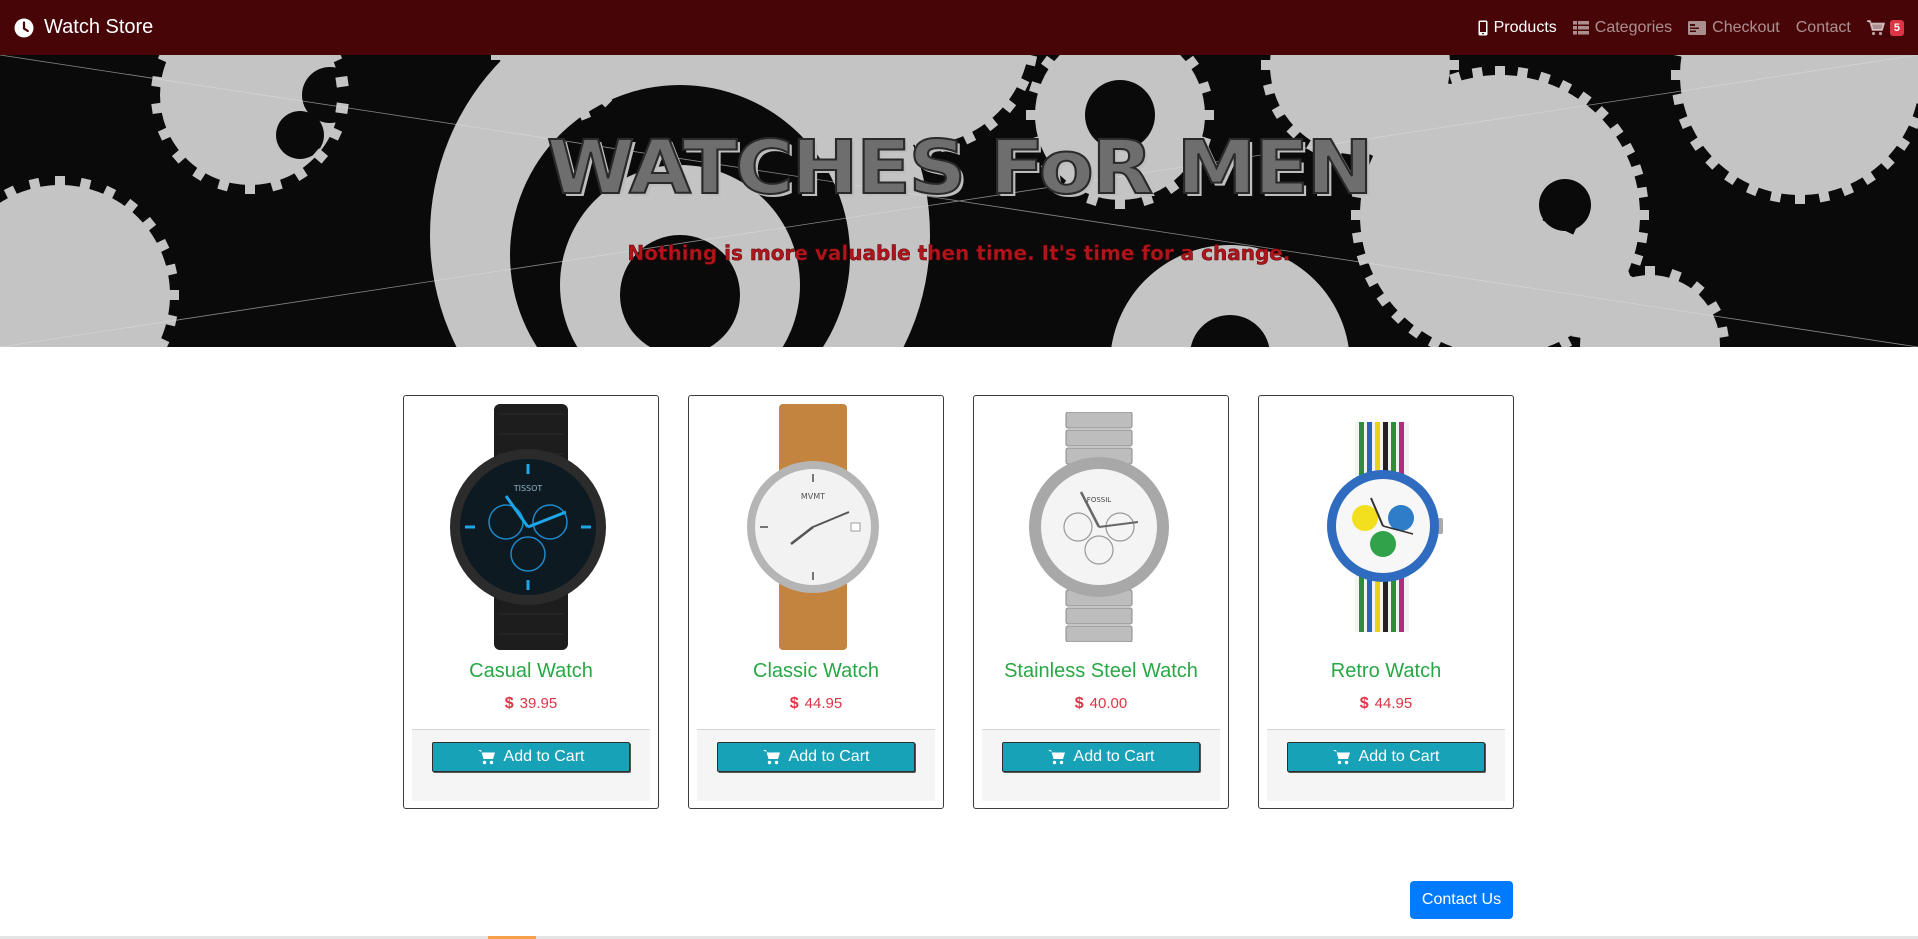 This screenshot has width=1918, height=939. What do you see at coordinates (538, 703) in the screenshot?
I see `price-value: 39.95` at bounding box center [538, 703].